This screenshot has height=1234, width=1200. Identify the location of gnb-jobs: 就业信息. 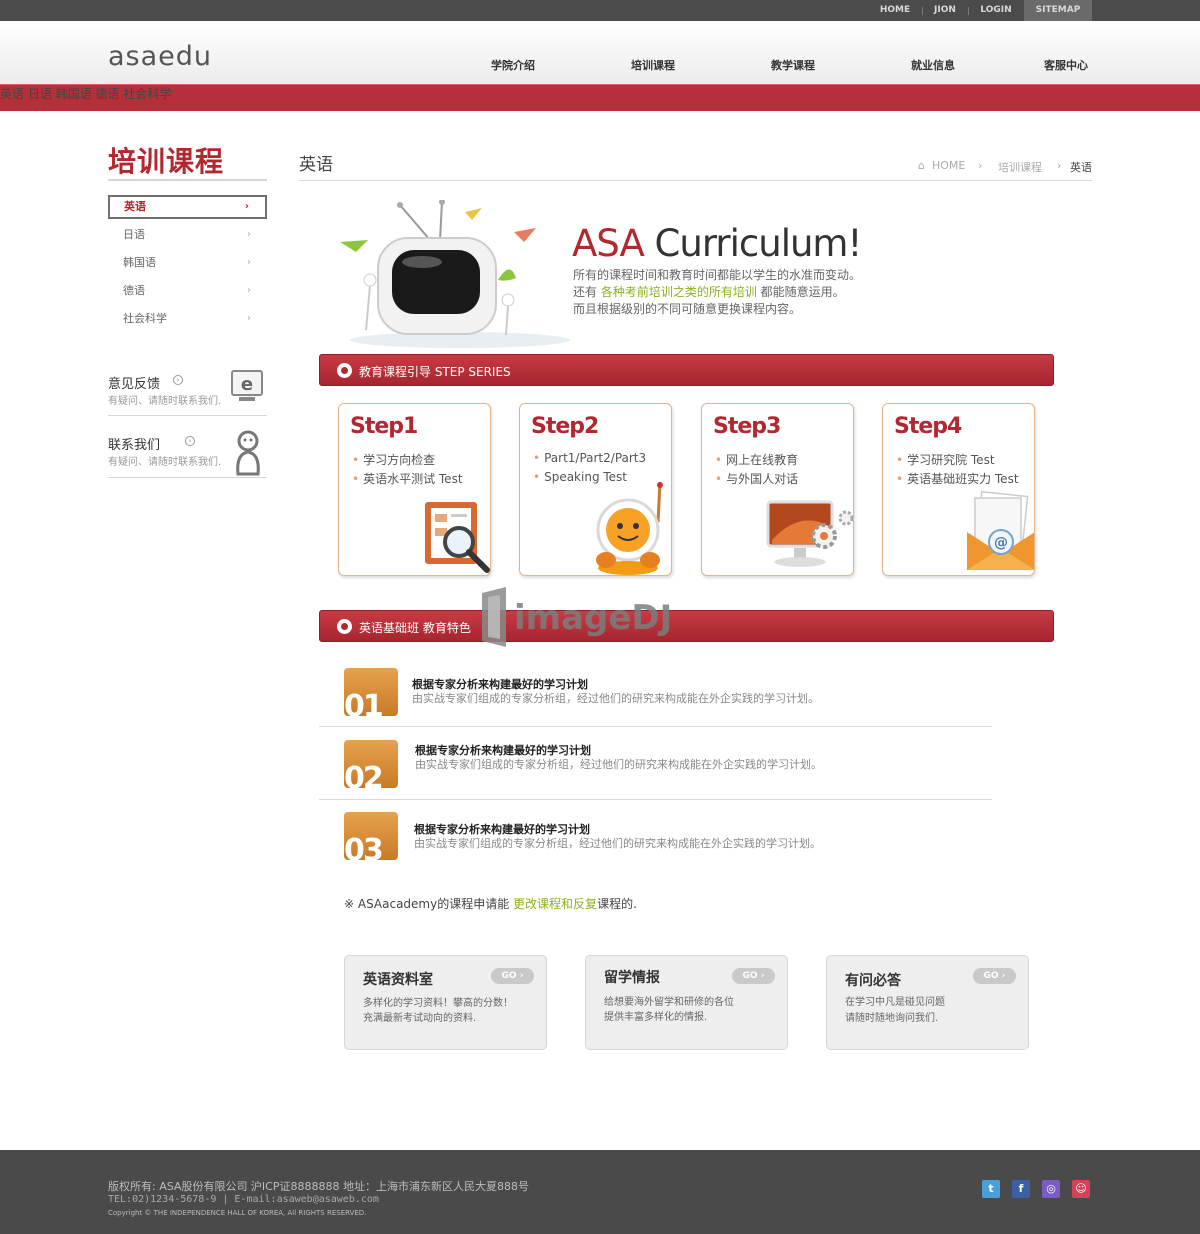
(933, 65).